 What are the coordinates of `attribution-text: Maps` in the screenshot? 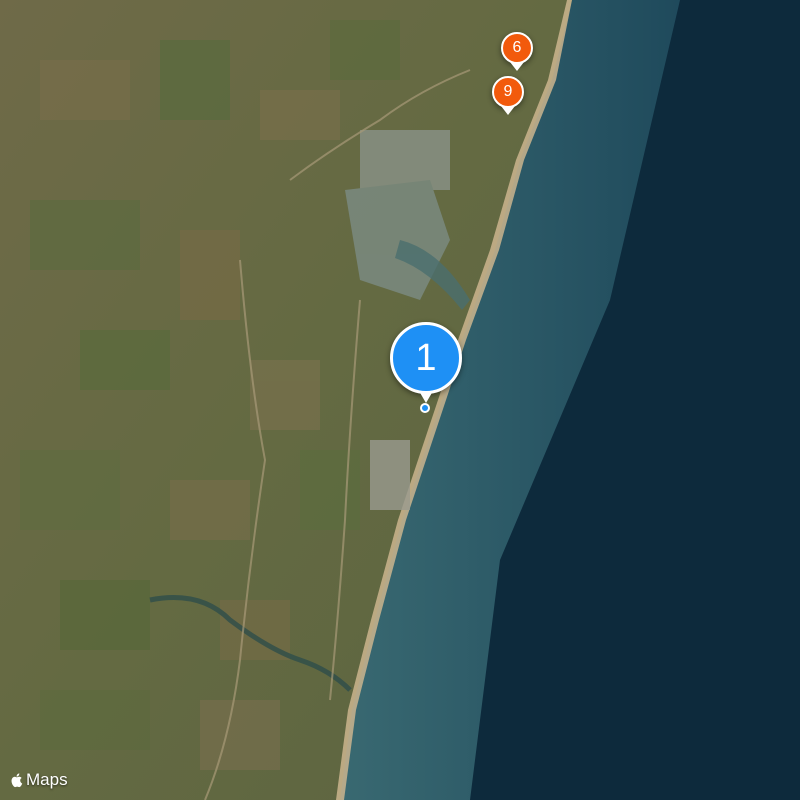 It's located at (47, 779).